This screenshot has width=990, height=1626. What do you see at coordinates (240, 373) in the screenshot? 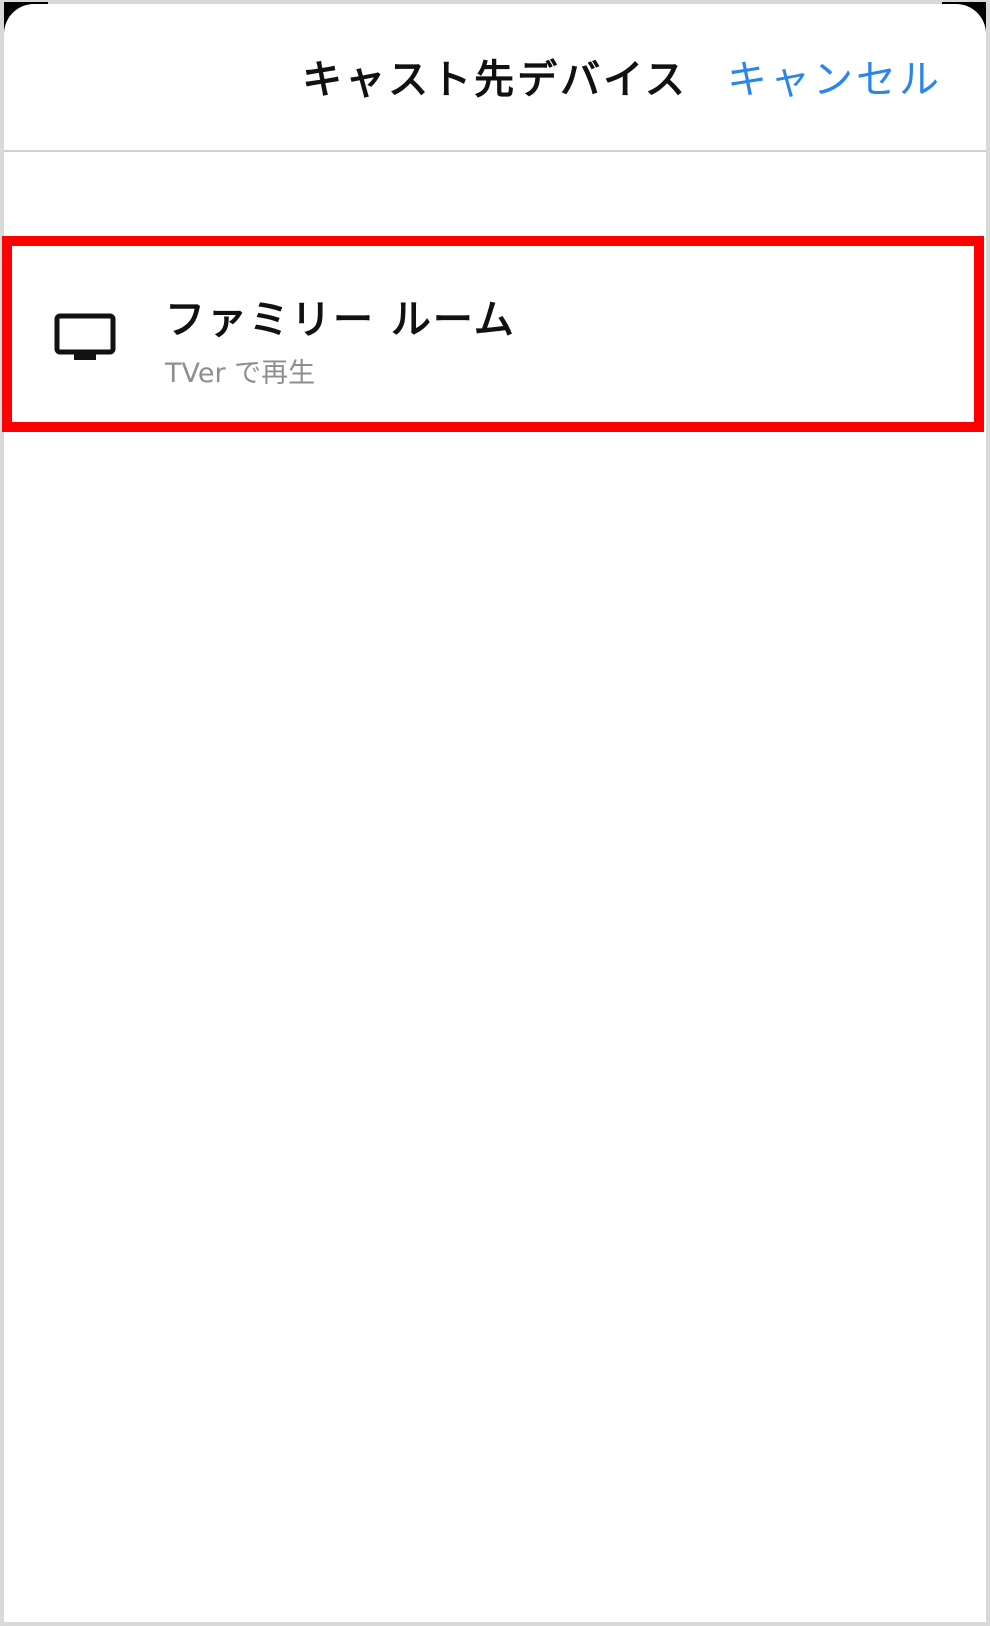
I see `device-subtitle: TVer で再生` at bounding box center [240, 373].